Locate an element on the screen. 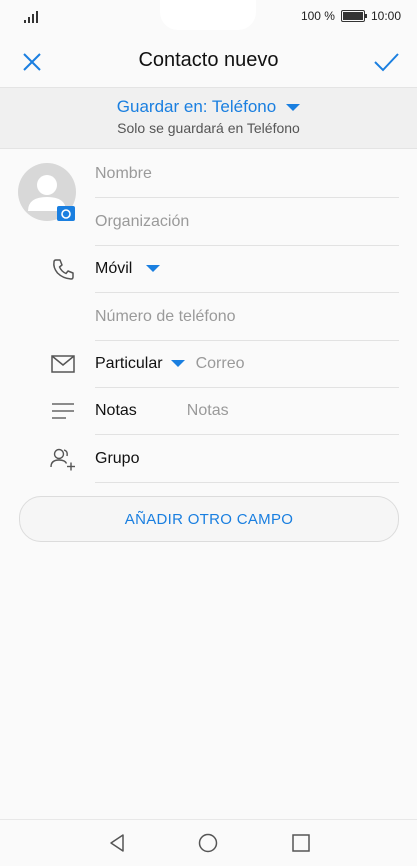 The height and width of the screenshot is (866, 417). email-type-label: Particular is located at coordinates (129, 363).